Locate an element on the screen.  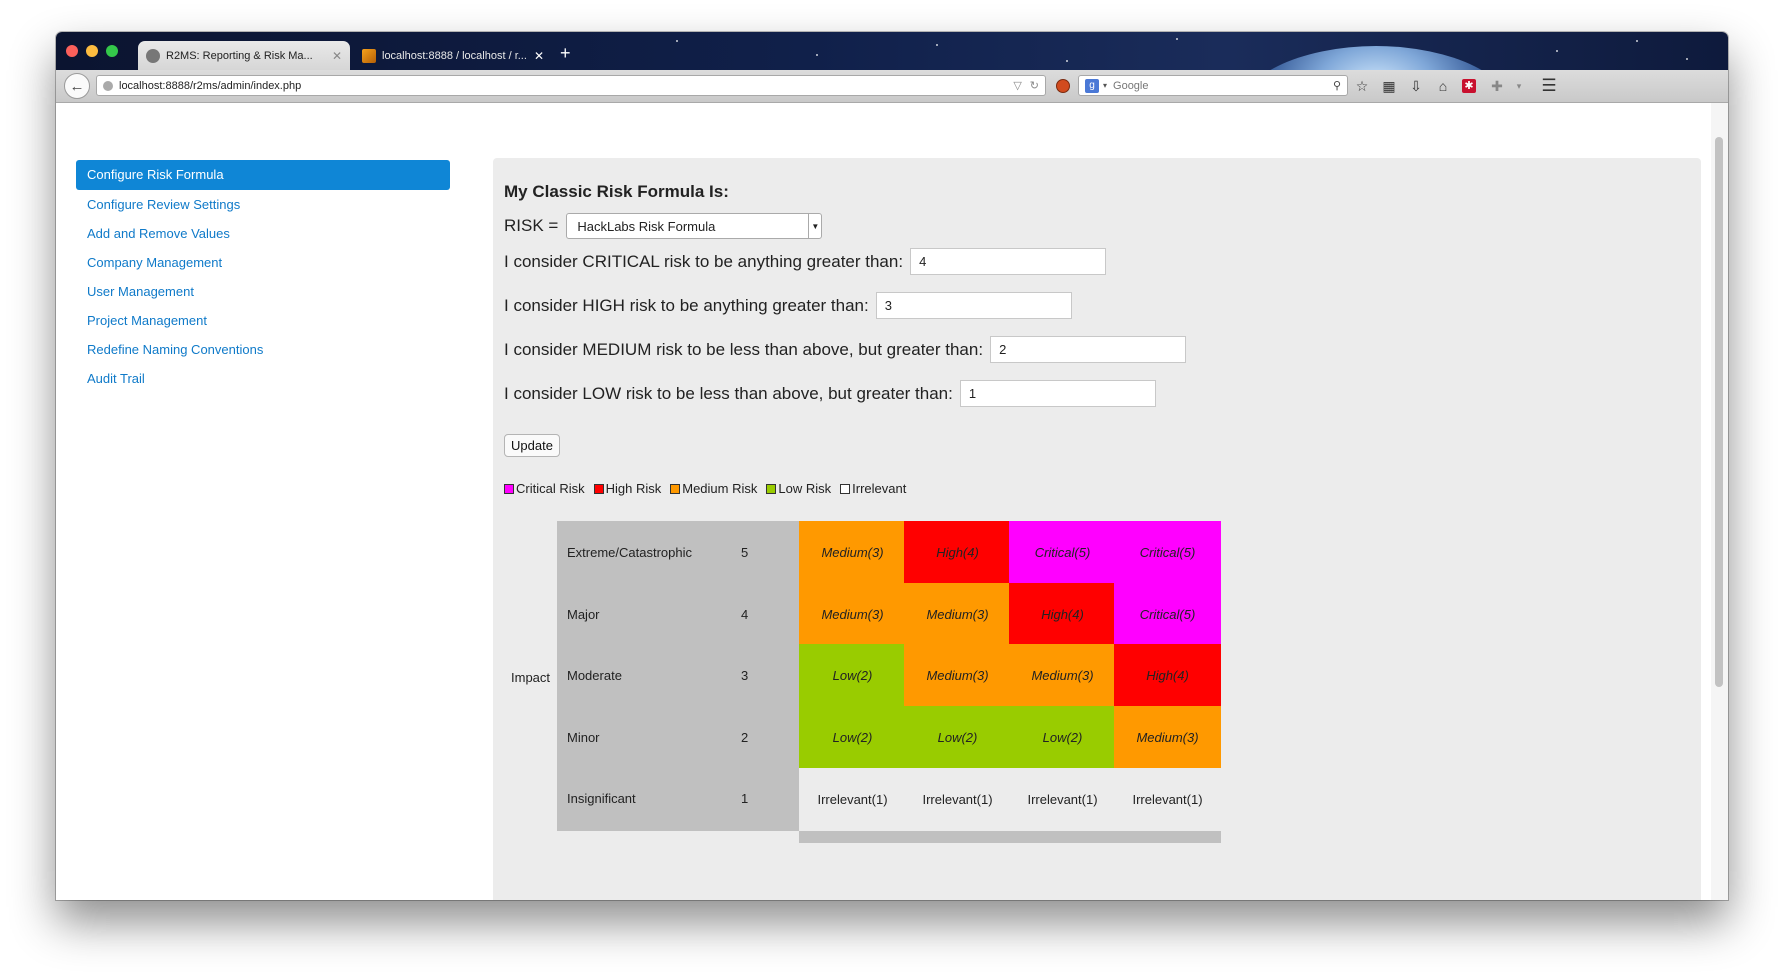
risk-formula-select: HackLabs Risk Formula ▼ is located at coordinates (694, 226).